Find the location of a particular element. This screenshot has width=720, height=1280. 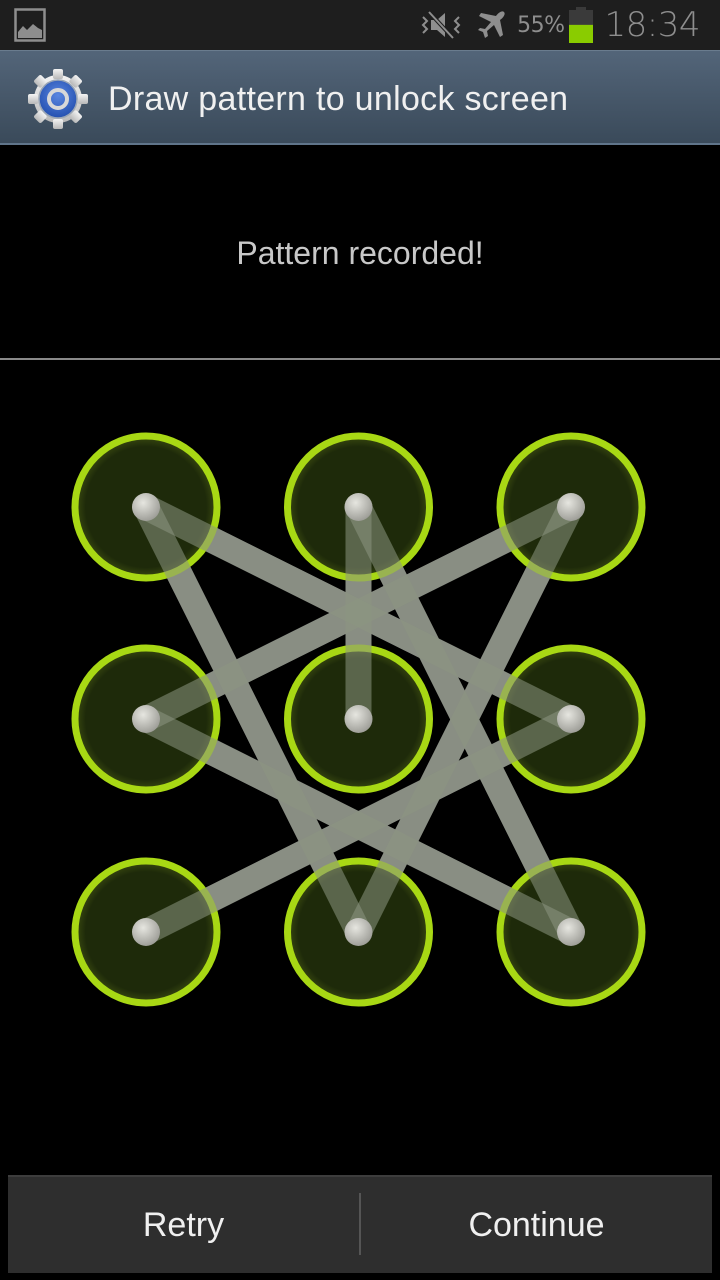

settings-gear-icon is located at coordinates (58, 99).